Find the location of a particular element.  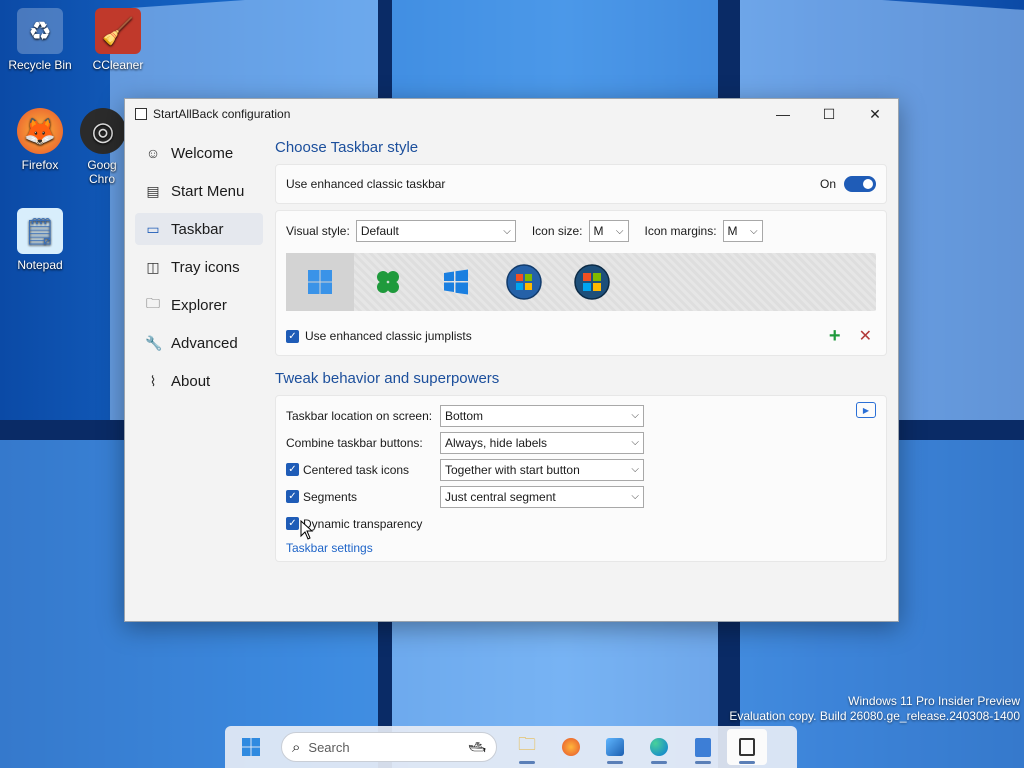

centered-checkbox-group: ✓ Centered task icons is located at coordinates (363, 470).